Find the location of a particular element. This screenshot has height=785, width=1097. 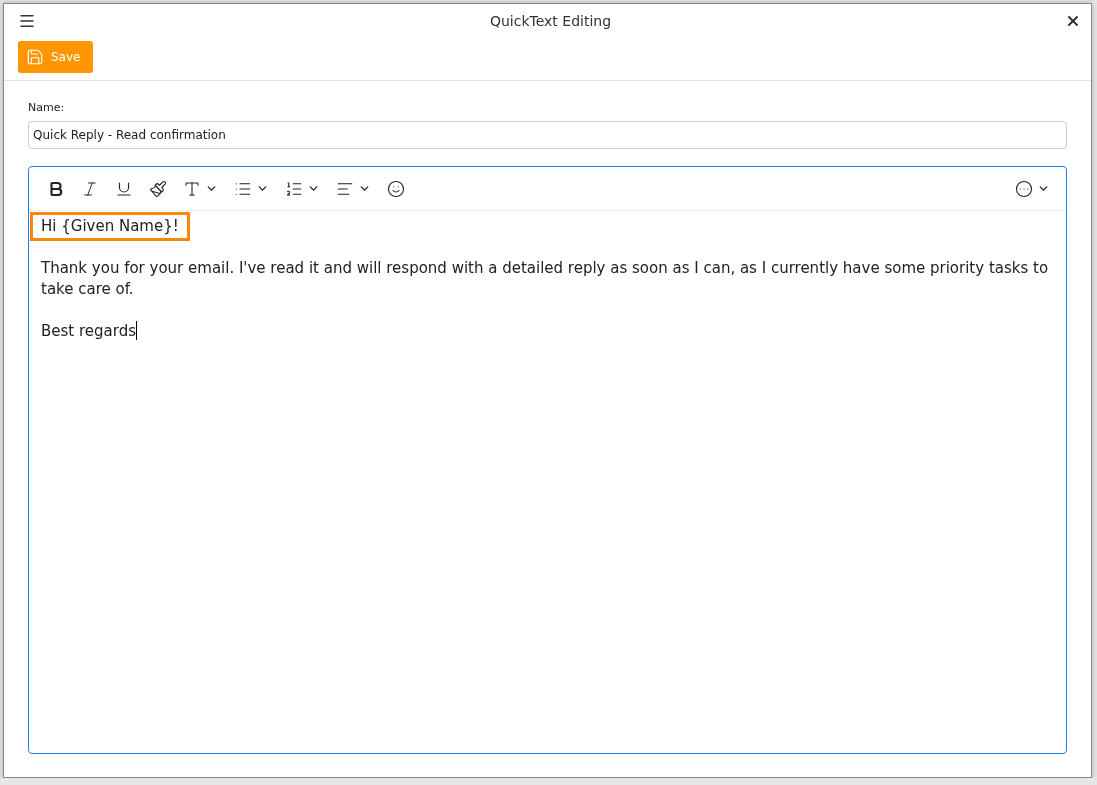

menu-button is located at coordinates (27, 21).